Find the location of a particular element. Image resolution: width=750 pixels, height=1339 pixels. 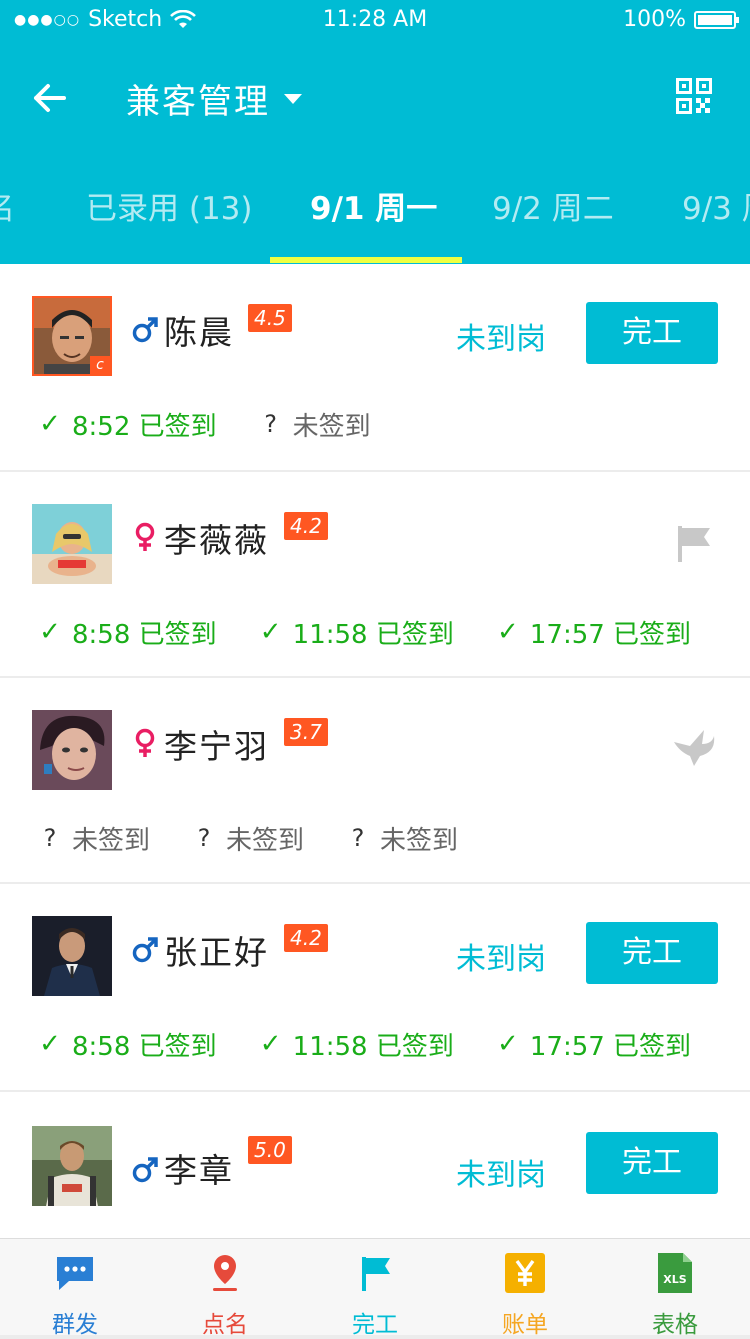

xls-icon: XLS is located at coordinates (675, 1273).